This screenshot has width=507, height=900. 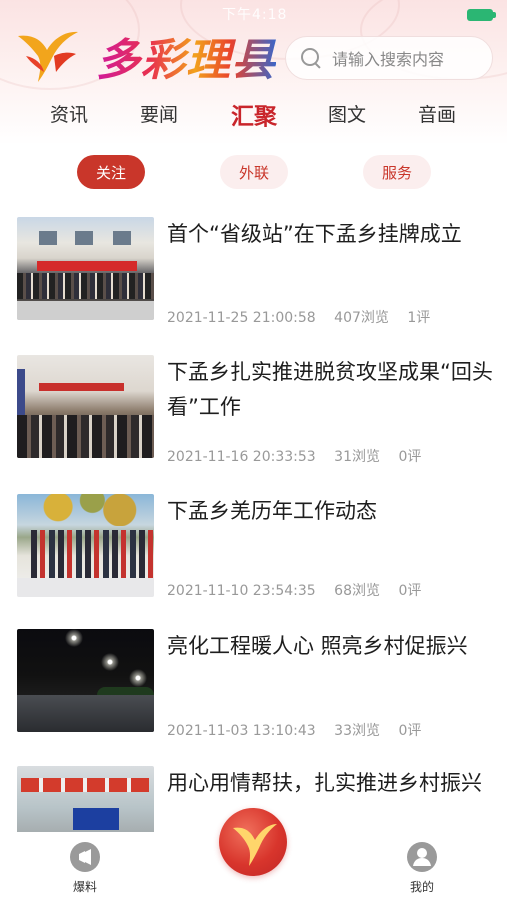 I want to click on tab-news: 资讯, so click(x=69, y=113).